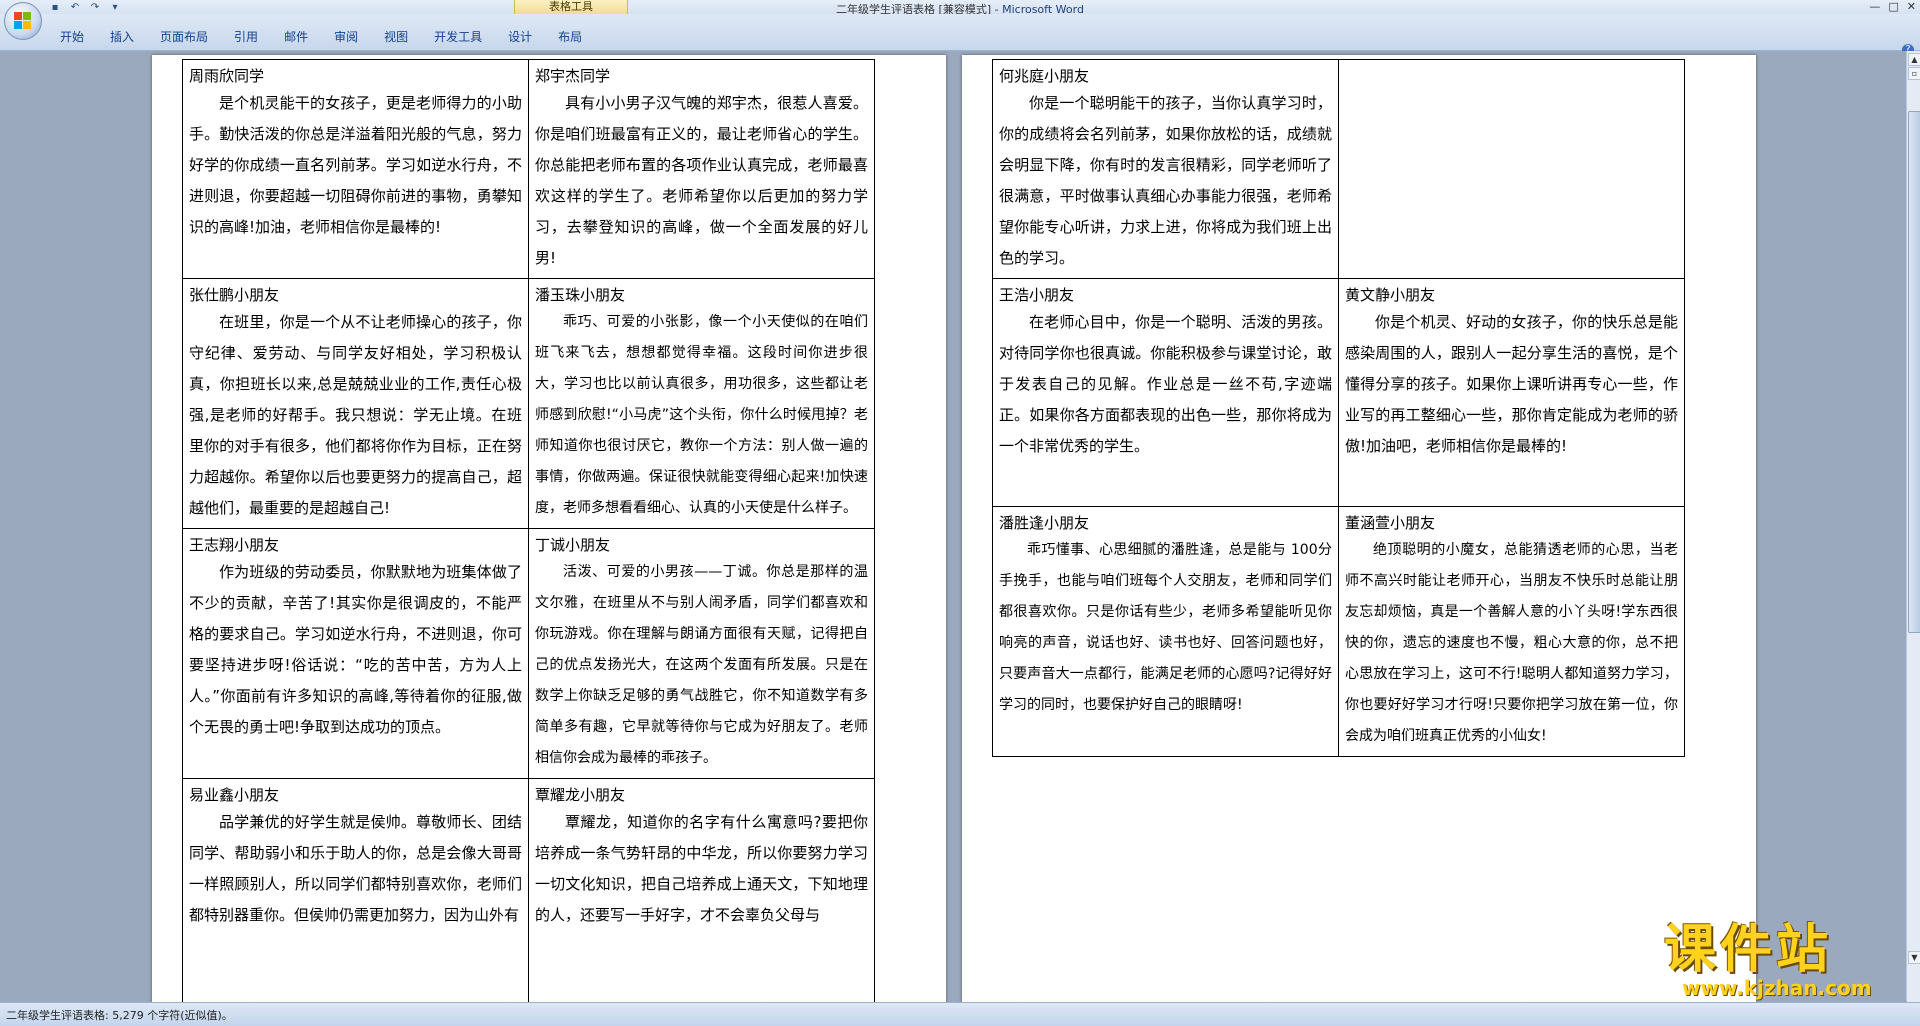 This screenshot has height=1026, width=1920. Describe the element at coordinates (1044, 523) in the screenshot. I see `student-name: 潘胜逢小朋友` at that location.